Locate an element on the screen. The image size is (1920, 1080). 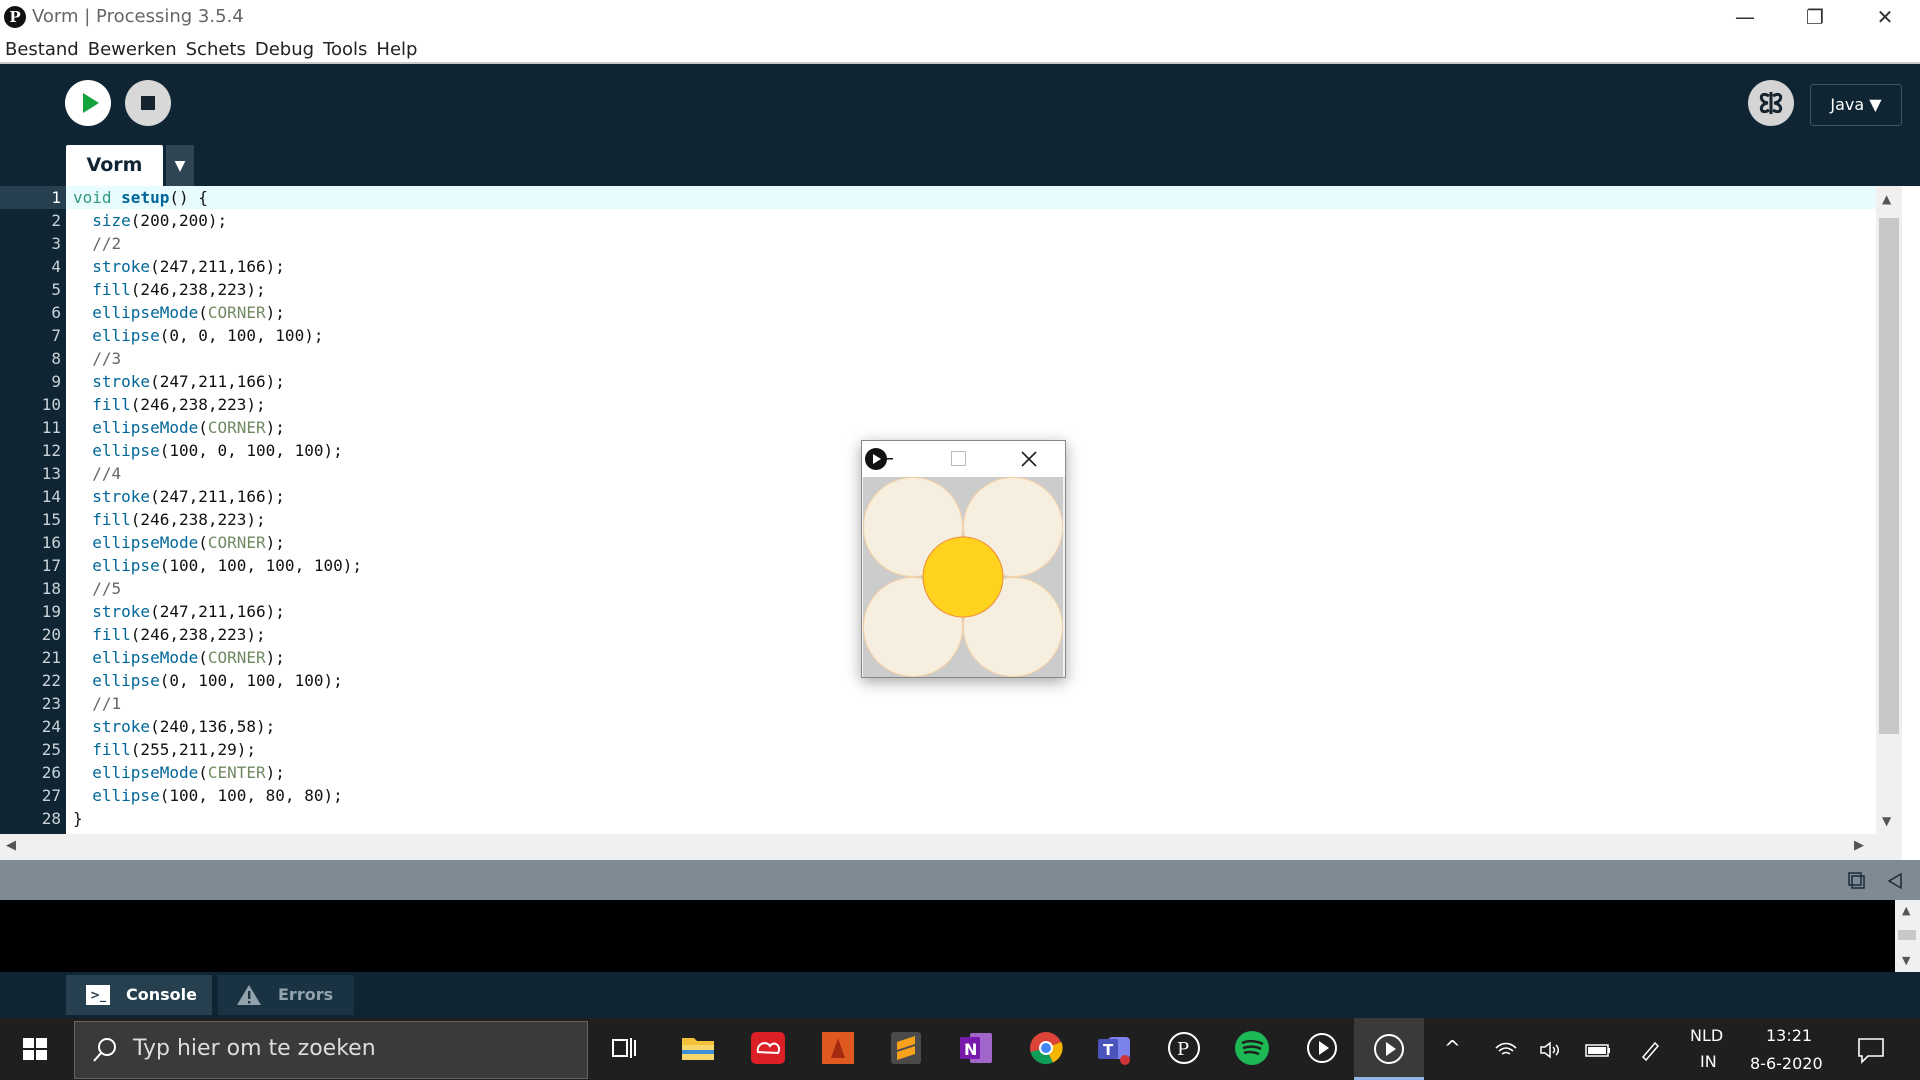
debug-button is located at coordinates (1771, 103).